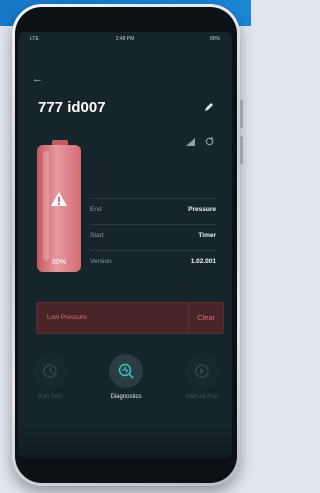 The image size is (320, 493). I want to click on battery-gauge: 80%, so click(59, 208).